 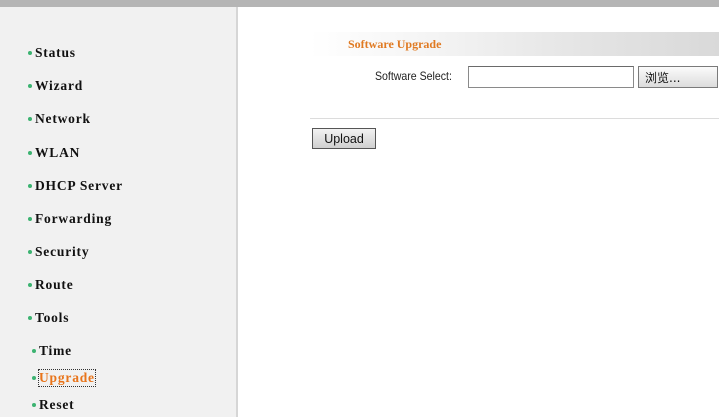 I want to click on file-path-input, so click(x=551, y=77).